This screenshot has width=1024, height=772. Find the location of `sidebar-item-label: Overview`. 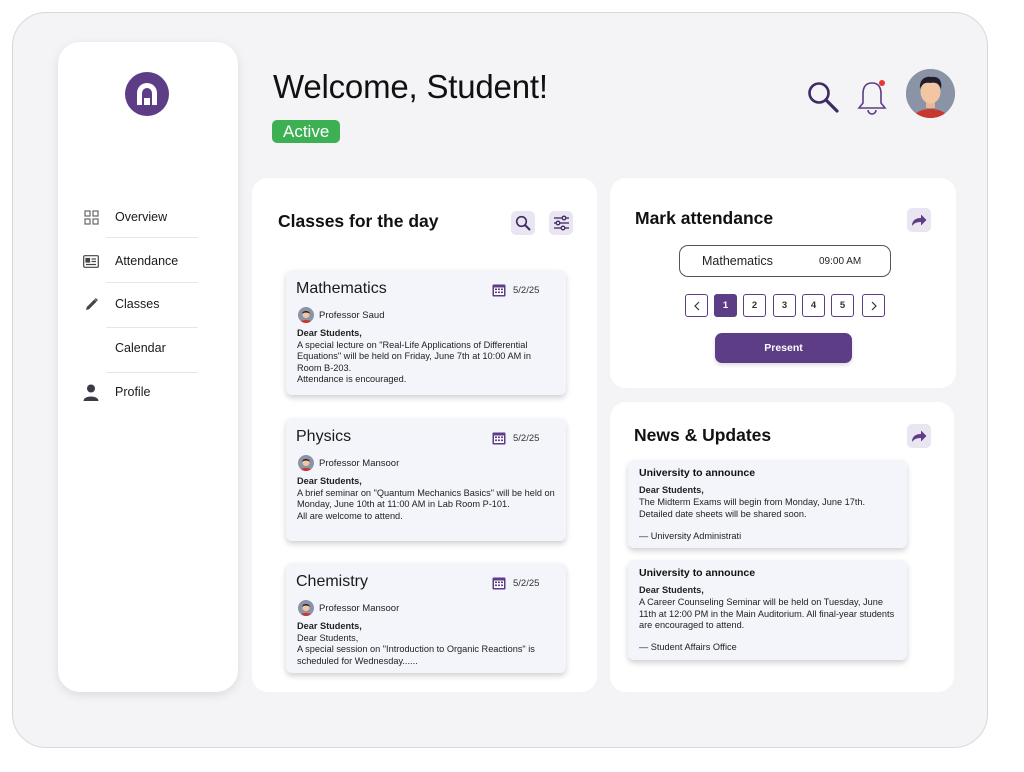

sidebar-item-label: Overview is located at coordinates (141, 217).